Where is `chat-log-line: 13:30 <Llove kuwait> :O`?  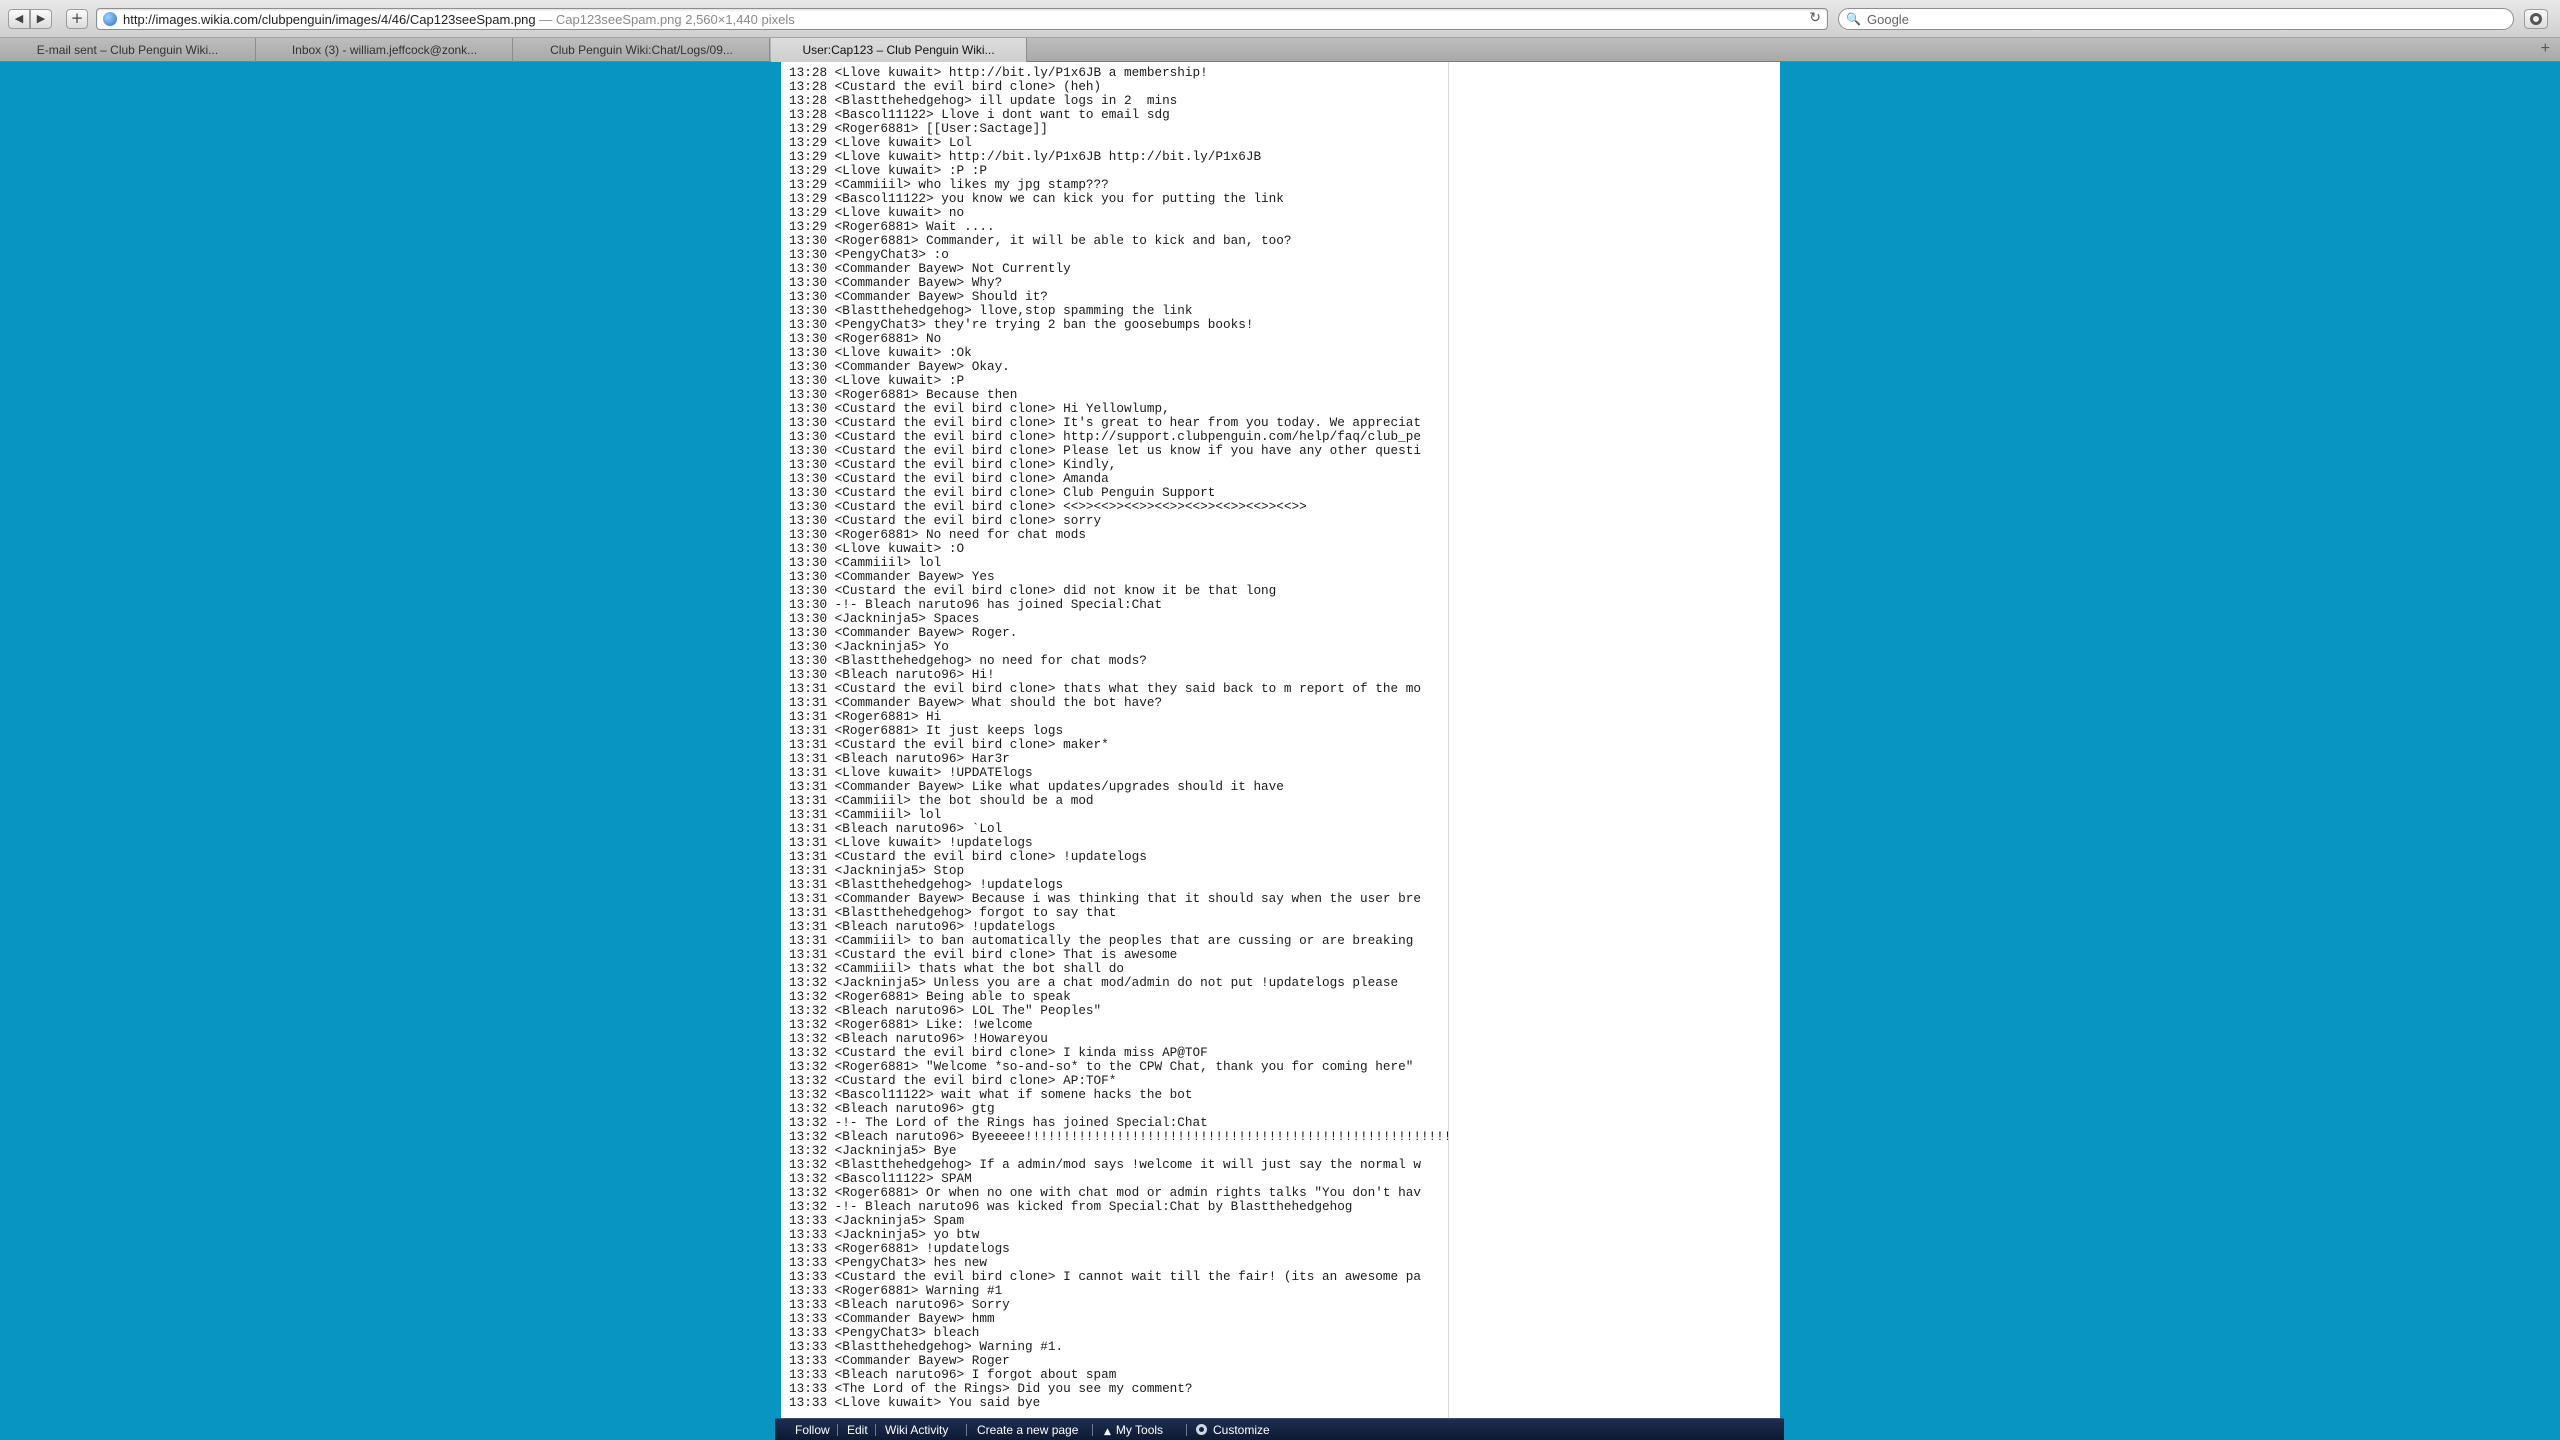 chat-log-line: 13:30 <Llove kuwait> :O is located at coordinates (877, 548).